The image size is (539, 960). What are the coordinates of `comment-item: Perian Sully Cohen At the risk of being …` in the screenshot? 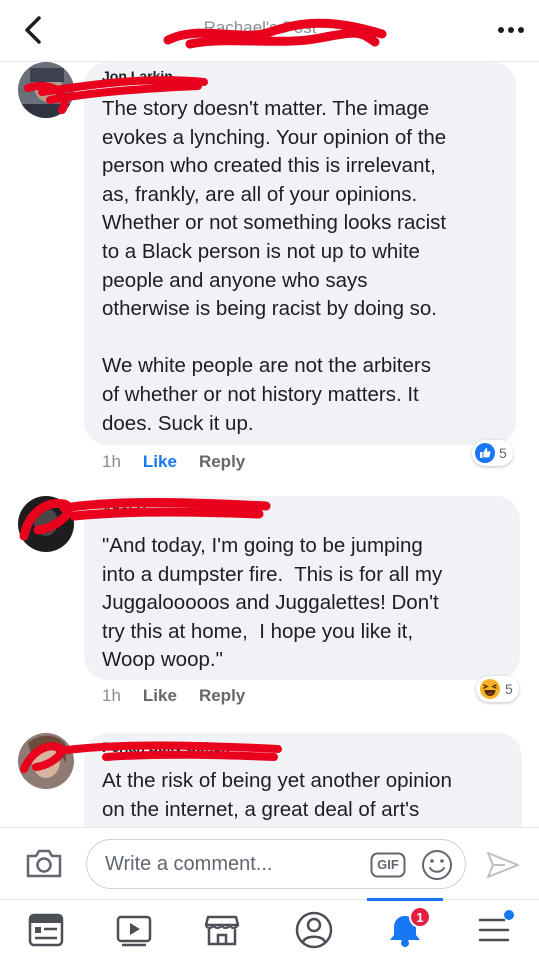 It's located at (269, 780).